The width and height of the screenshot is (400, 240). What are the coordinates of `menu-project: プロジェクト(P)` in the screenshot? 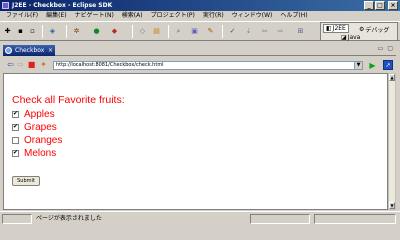 It's located at (173, 16).